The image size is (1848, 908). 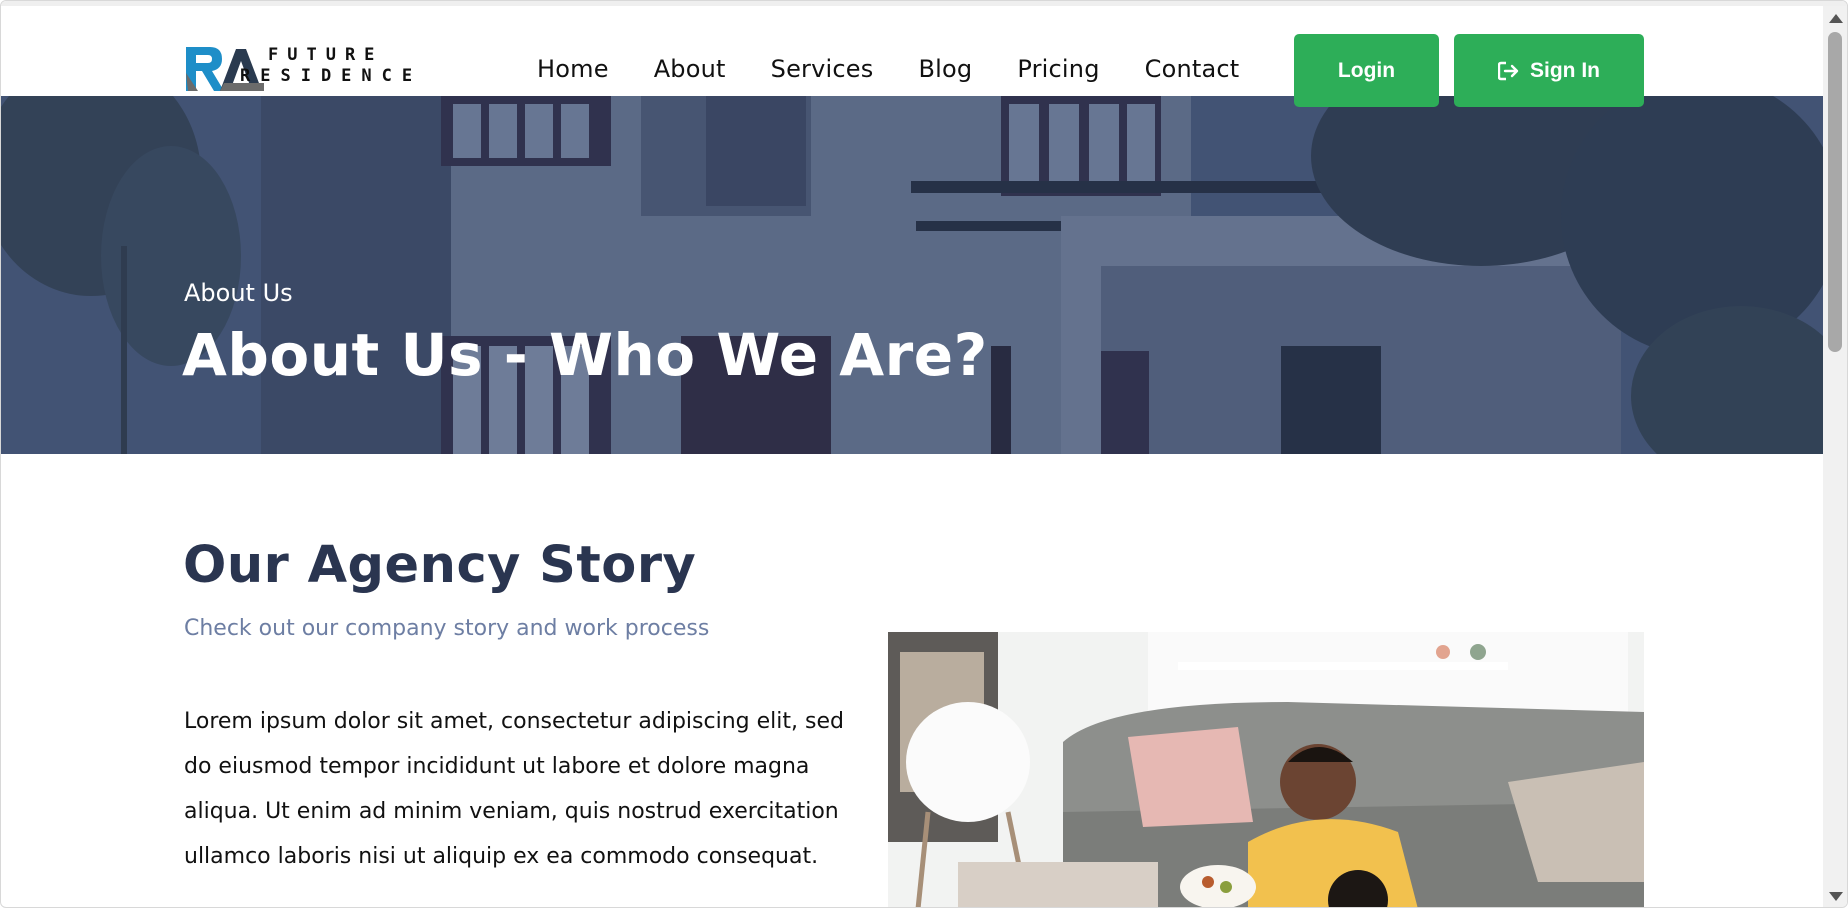 I want to click on nav-item-contact: Contact, so click(x=1192, y=69).